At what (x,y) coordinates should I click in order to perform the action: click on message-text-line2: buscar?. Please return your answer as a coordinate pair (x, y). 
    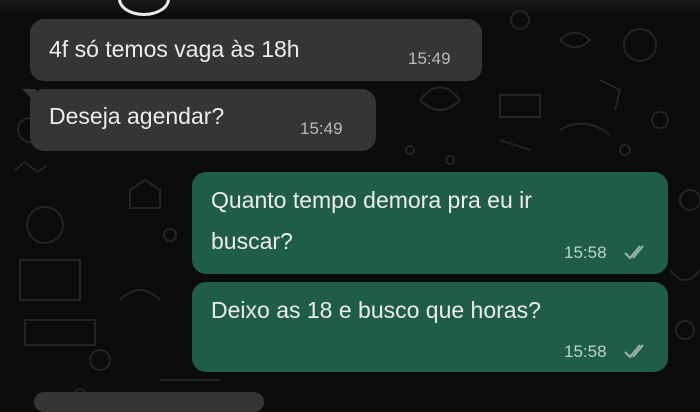
    Looking at the image, I should click on (252, 241).